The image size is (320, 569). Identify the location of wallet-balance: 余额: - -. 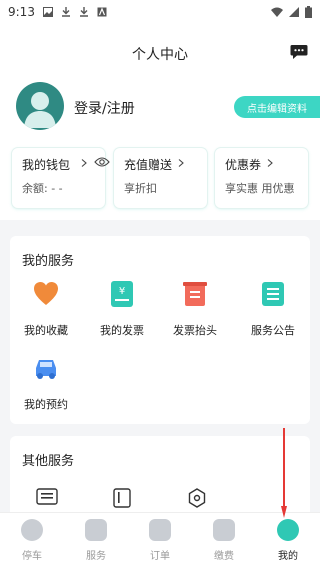
(42, 188).